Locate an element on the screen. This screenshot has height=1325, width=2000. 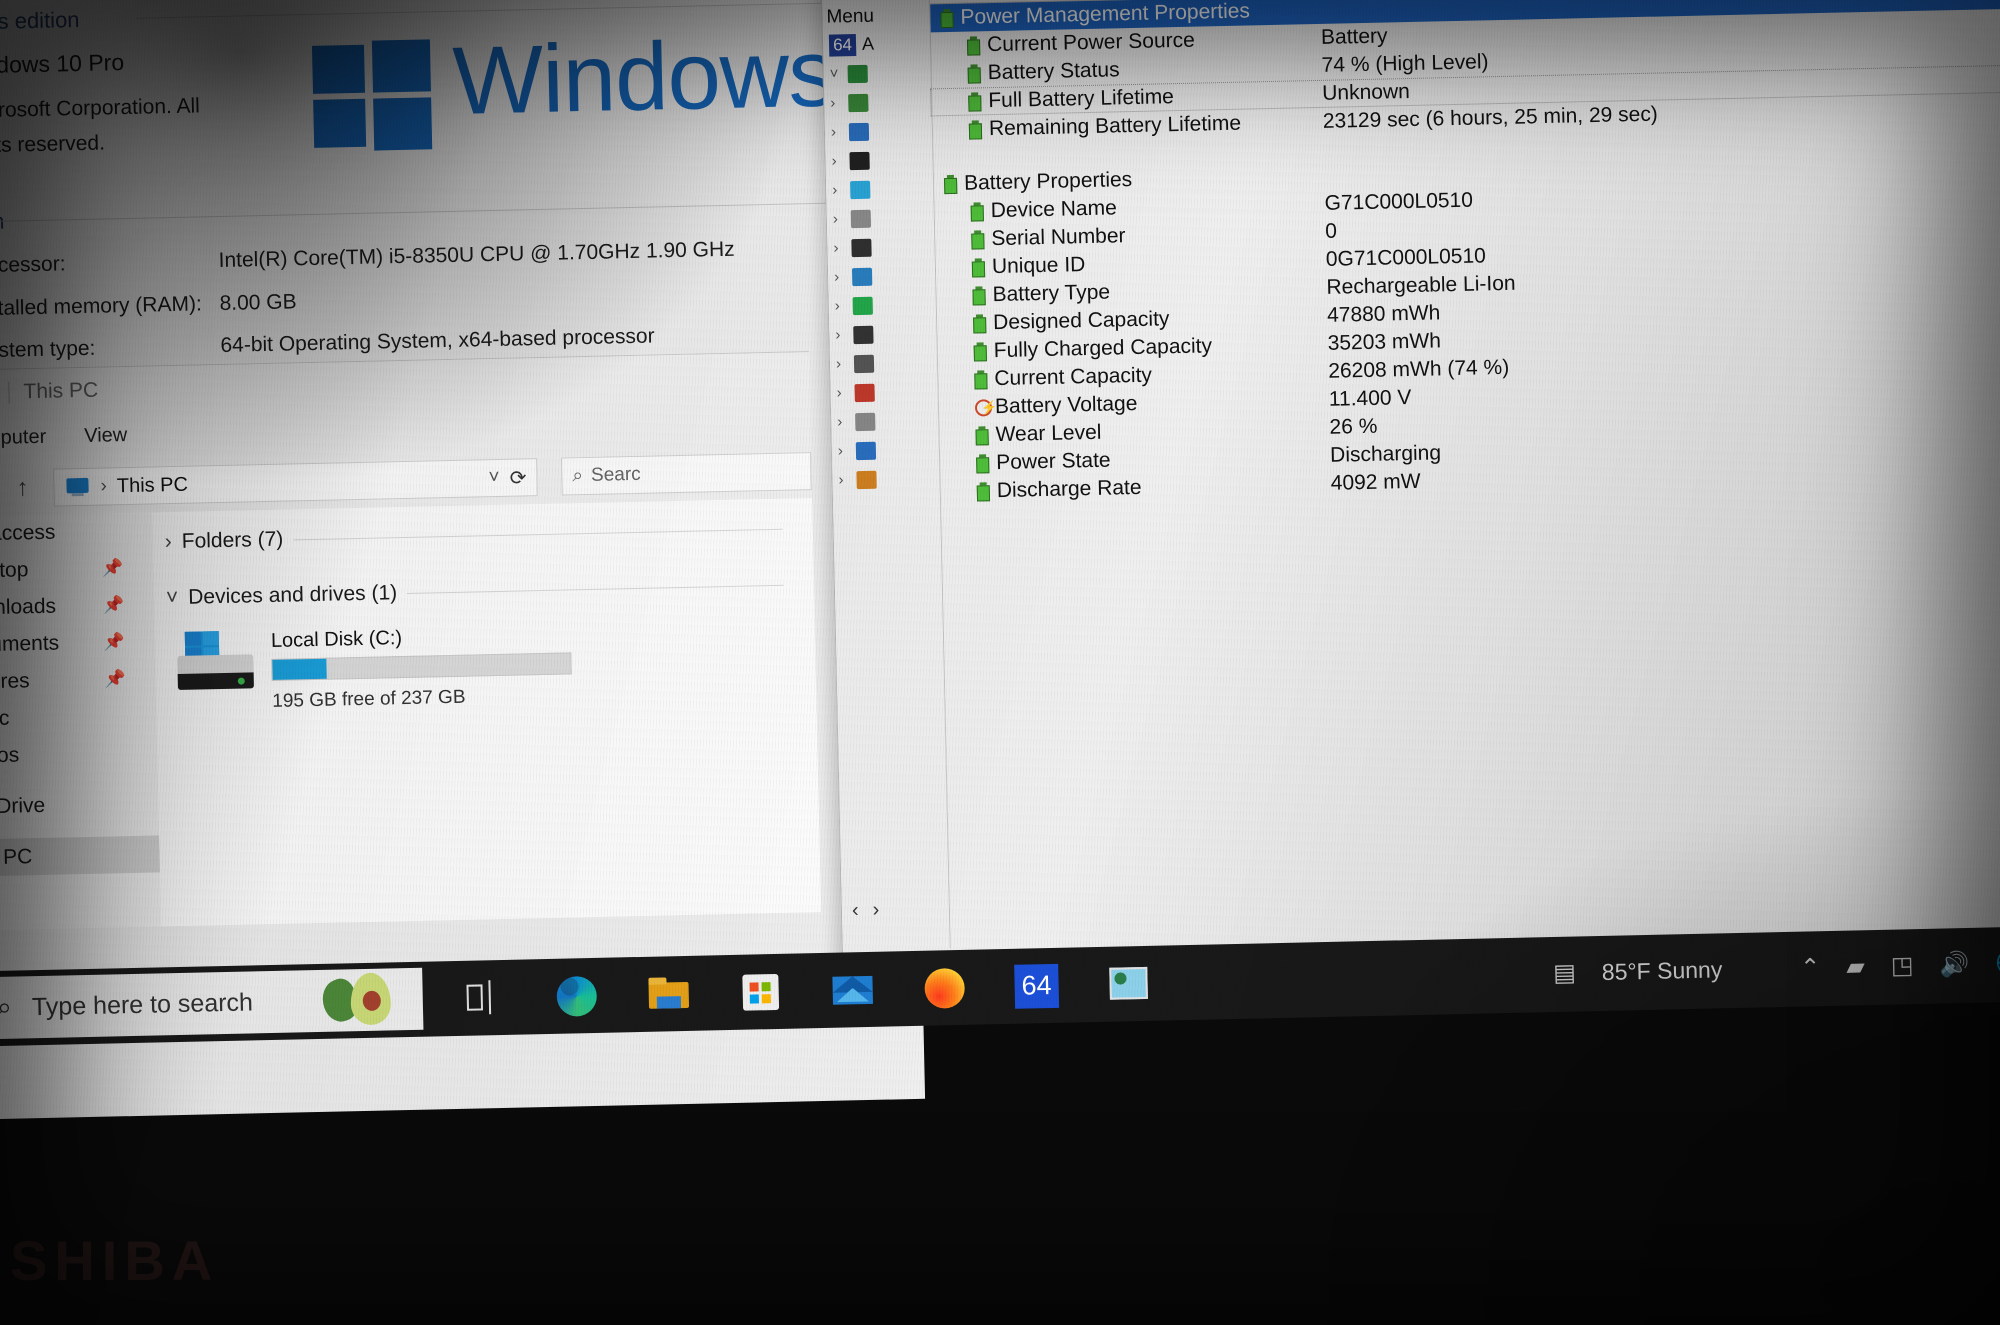
breadcrumb-chevron-icon: › is located at coordinates (104, 486).